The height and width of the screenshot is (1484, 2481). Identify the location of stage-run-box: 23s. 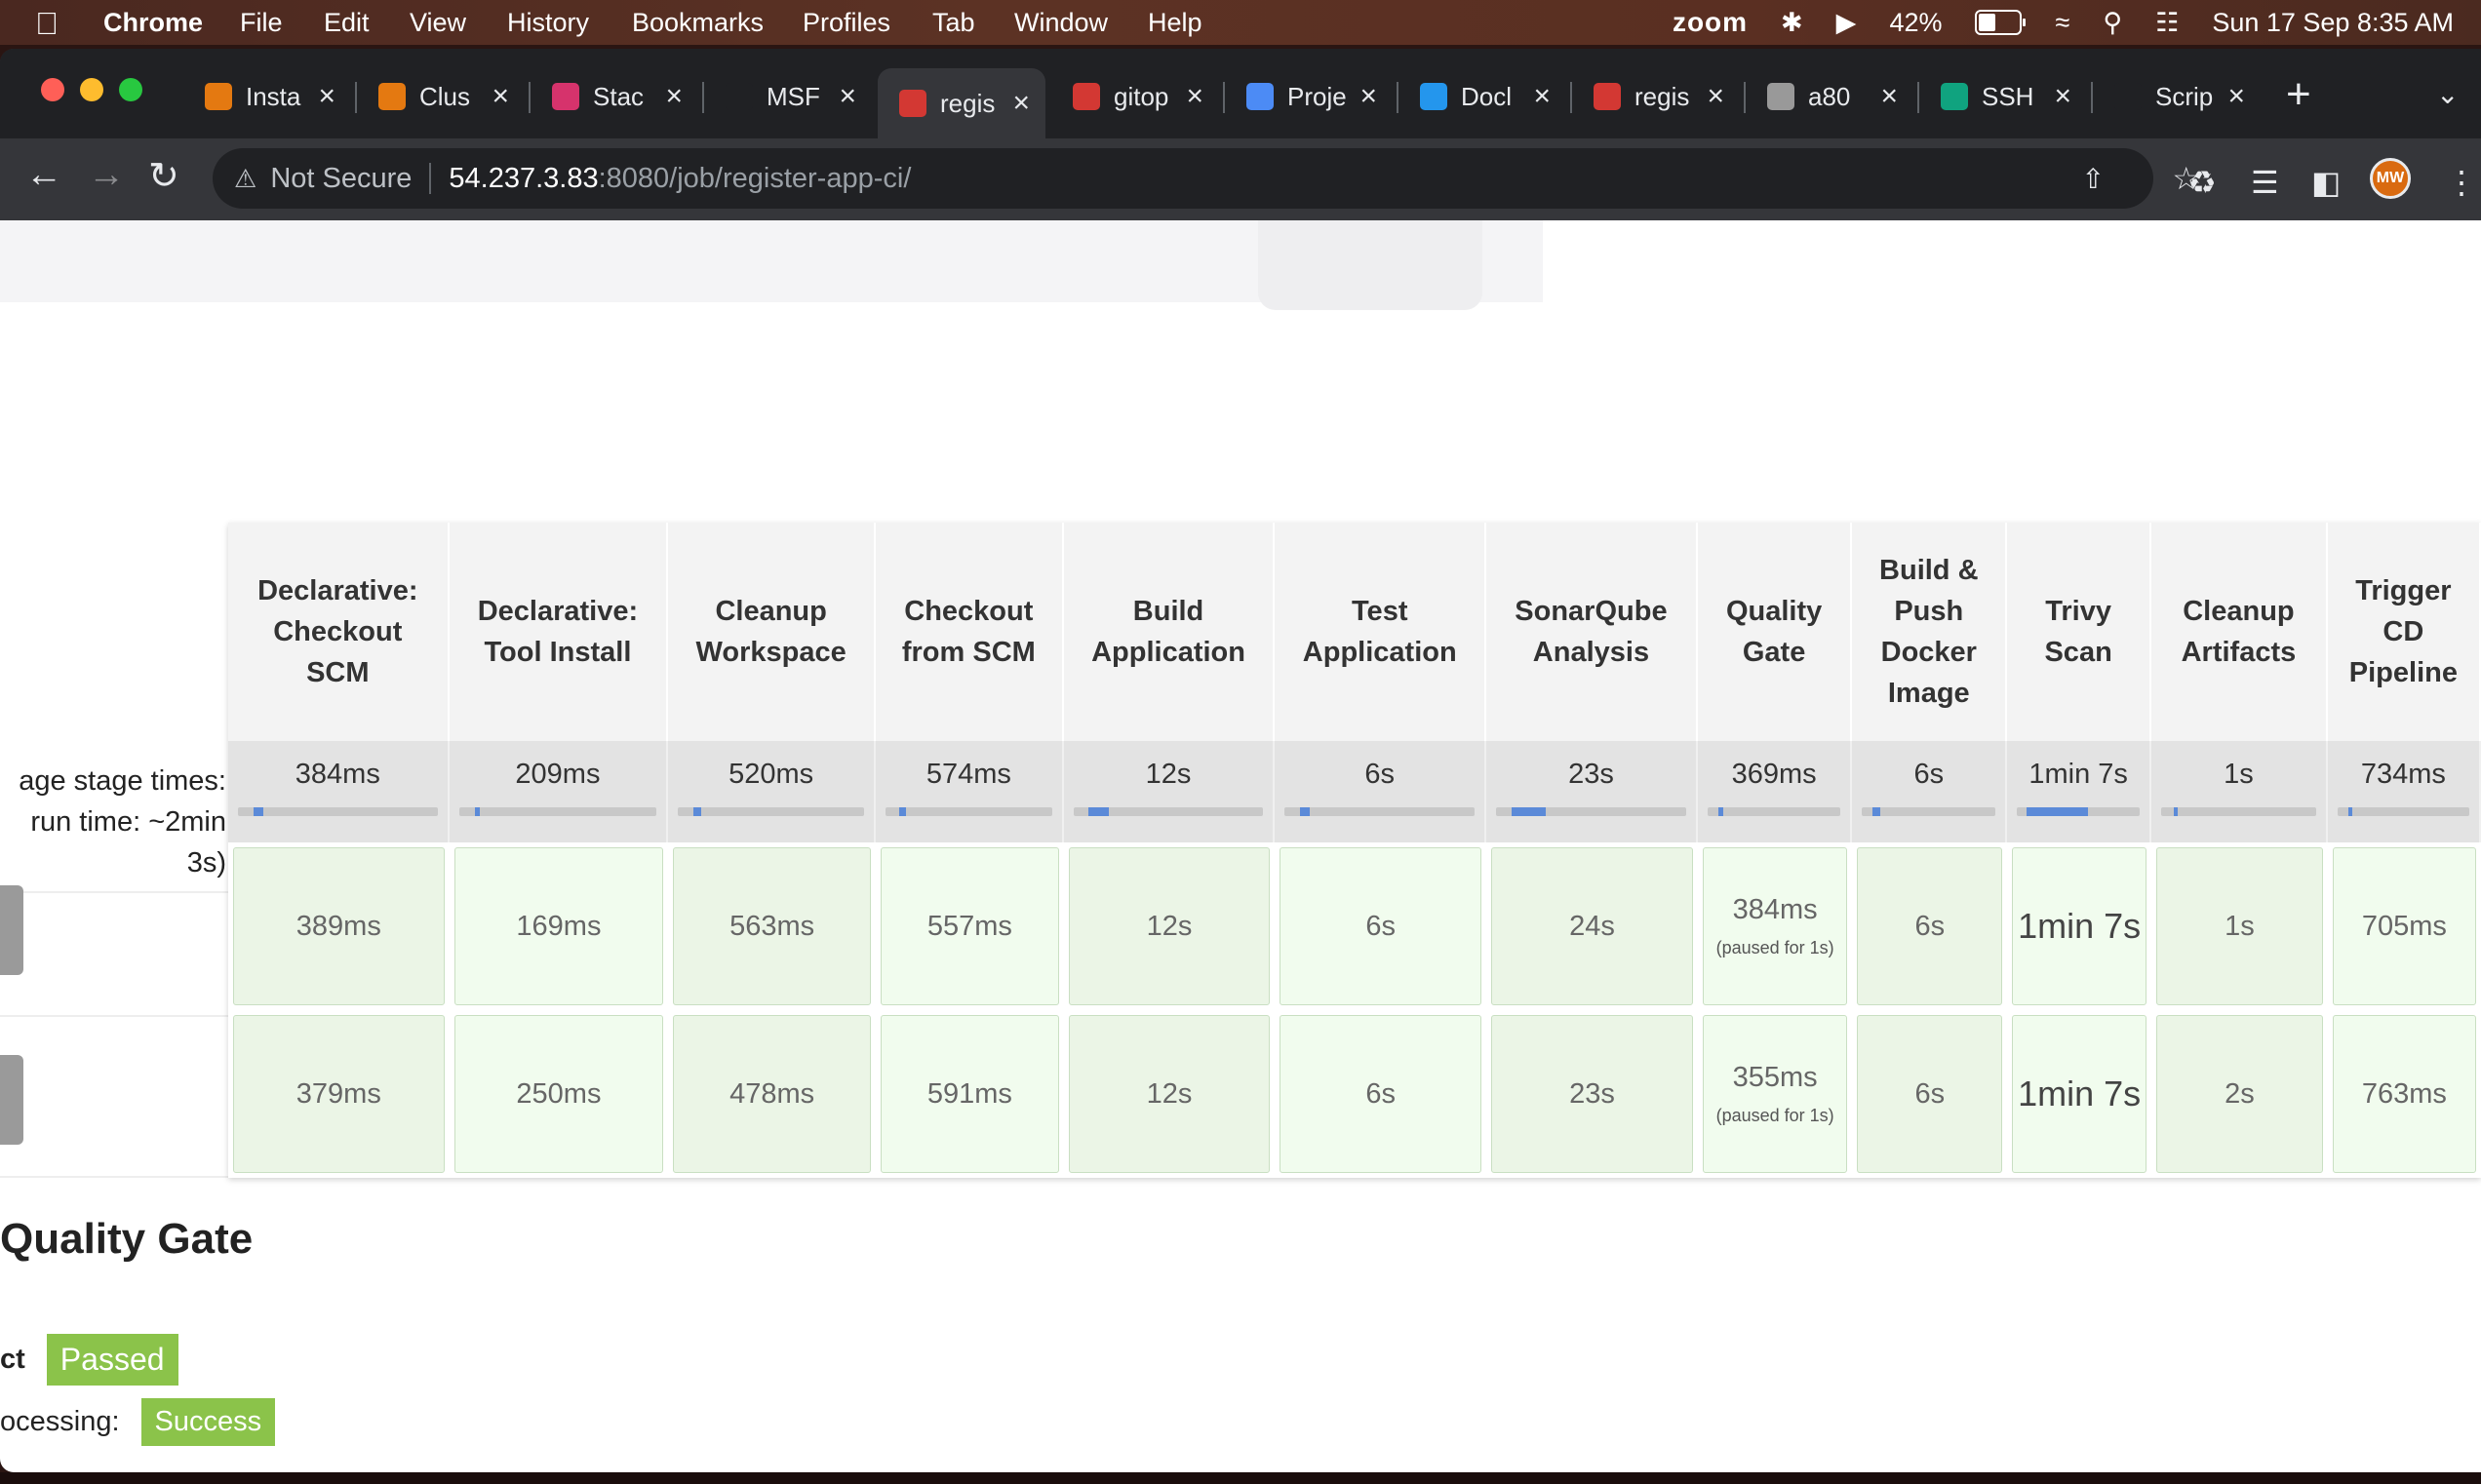
(1592, 1094).